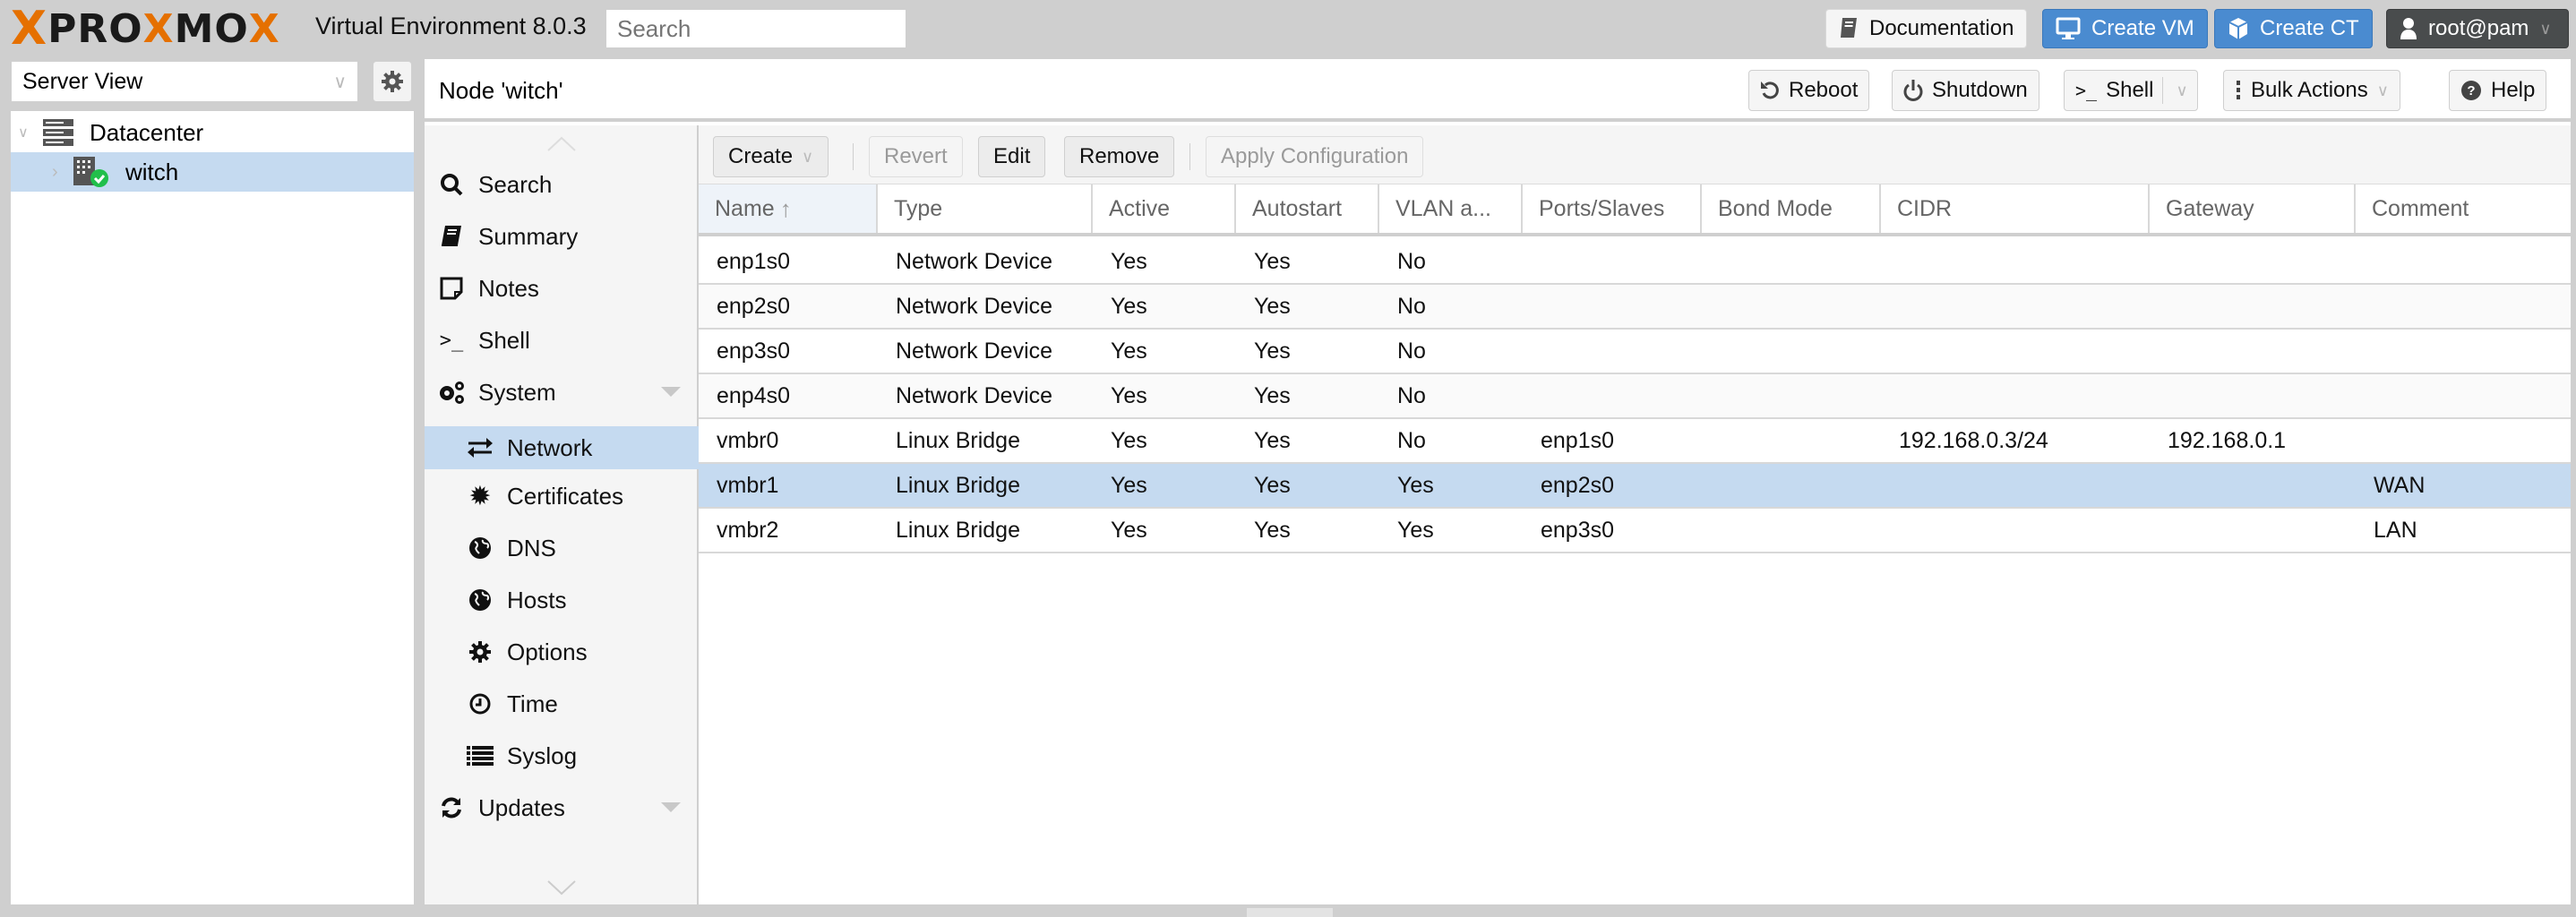 Image resolution: width=2576 pixels, height=917 pixels. I want to click on documentation-button: Documentation, so click(1926, 29).